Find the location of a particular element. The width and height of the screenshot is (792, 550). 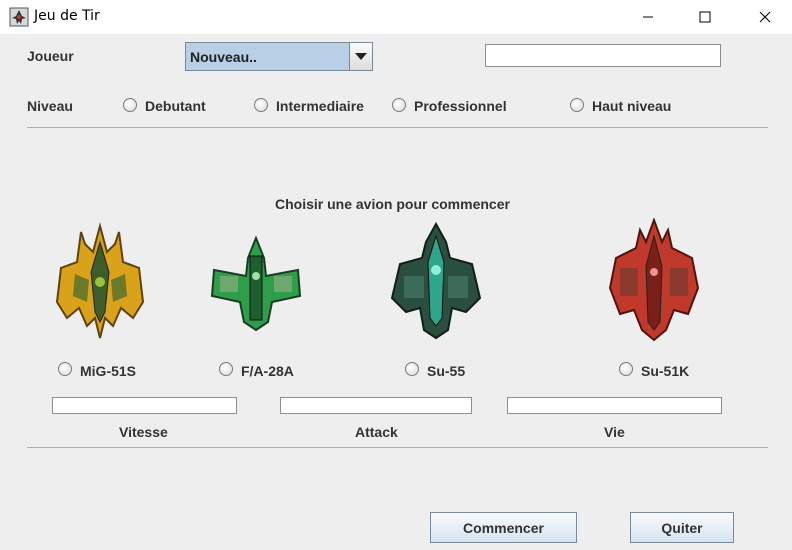

chevron-down-icon is located at coordinates (361, 56).